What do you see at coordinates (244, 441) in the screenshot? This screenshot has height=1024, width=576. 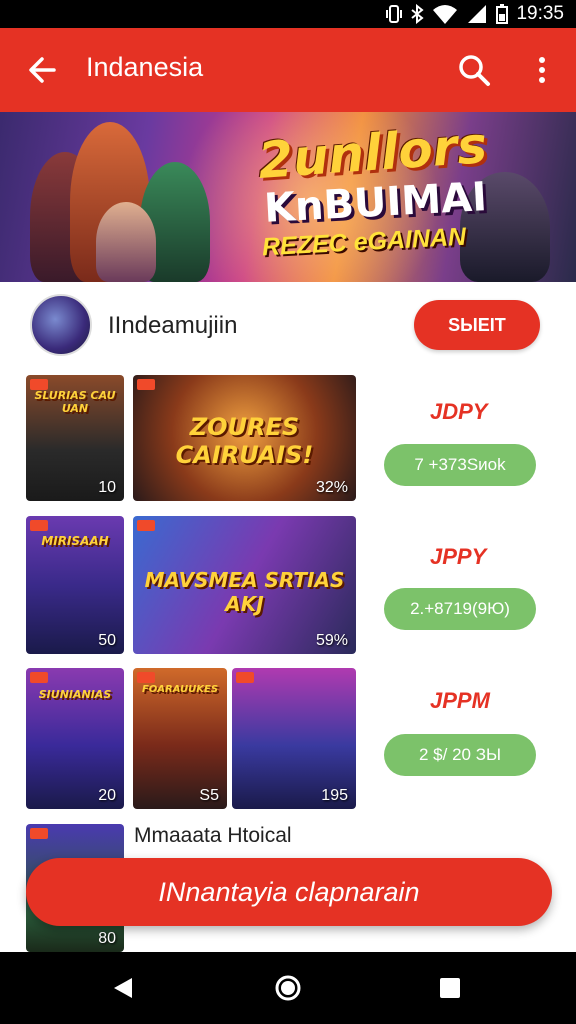 I see `thumbnail-caption: ZOURES CAIRUAIS!` at bounding box center [244, 441].